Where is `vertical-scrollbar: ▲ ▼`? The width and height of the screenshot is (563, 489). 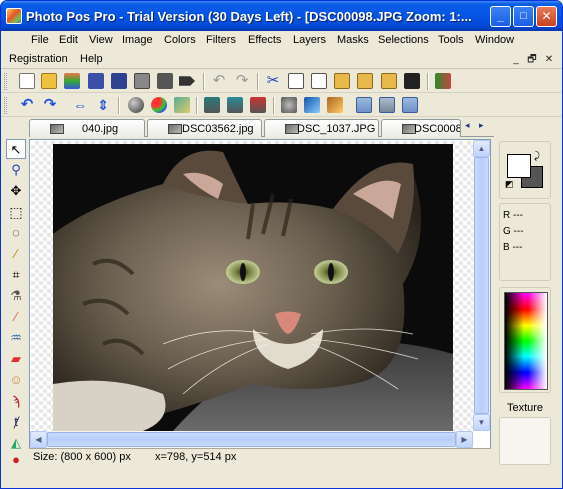 vertical-scrollbar: ▲ ▼ is located at coordinates (481, 285).